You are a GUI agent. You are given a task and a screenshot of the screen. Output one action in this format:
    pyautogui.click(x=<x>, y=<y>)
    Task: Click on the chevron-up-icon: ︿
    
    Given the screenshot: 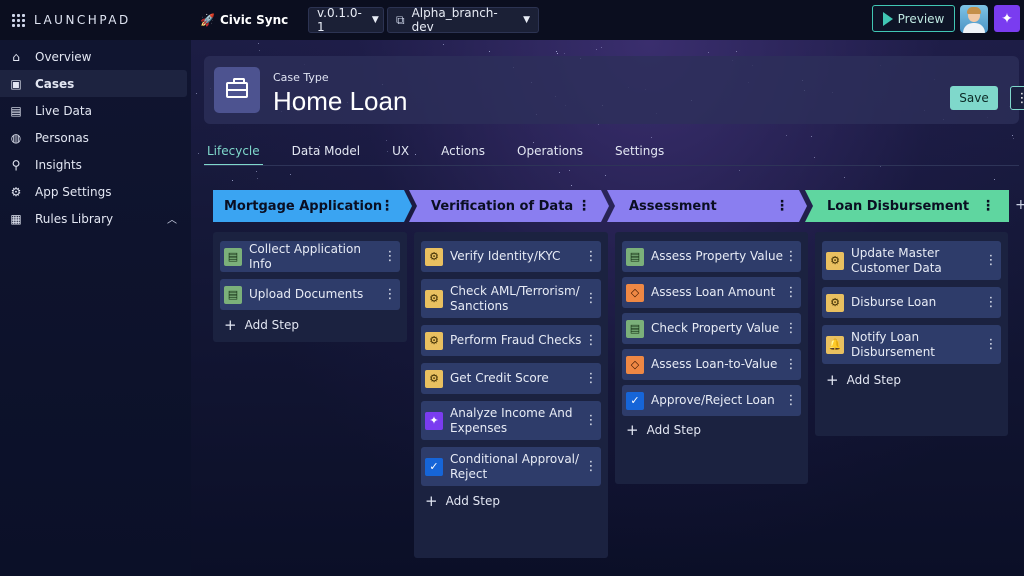 What is the action you would take?
    pyautogui.click(x=172, y=218)
    